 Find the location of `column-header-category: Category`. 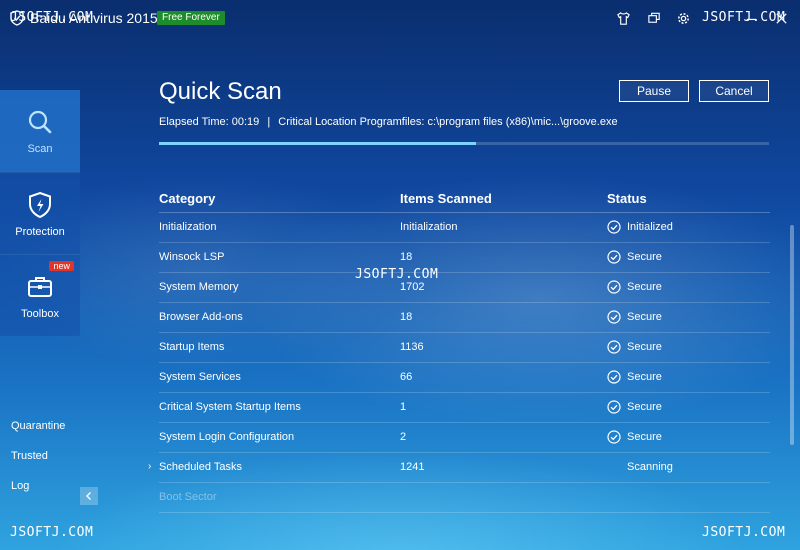

column-header-category: Category is located at coordinates (187, 198).